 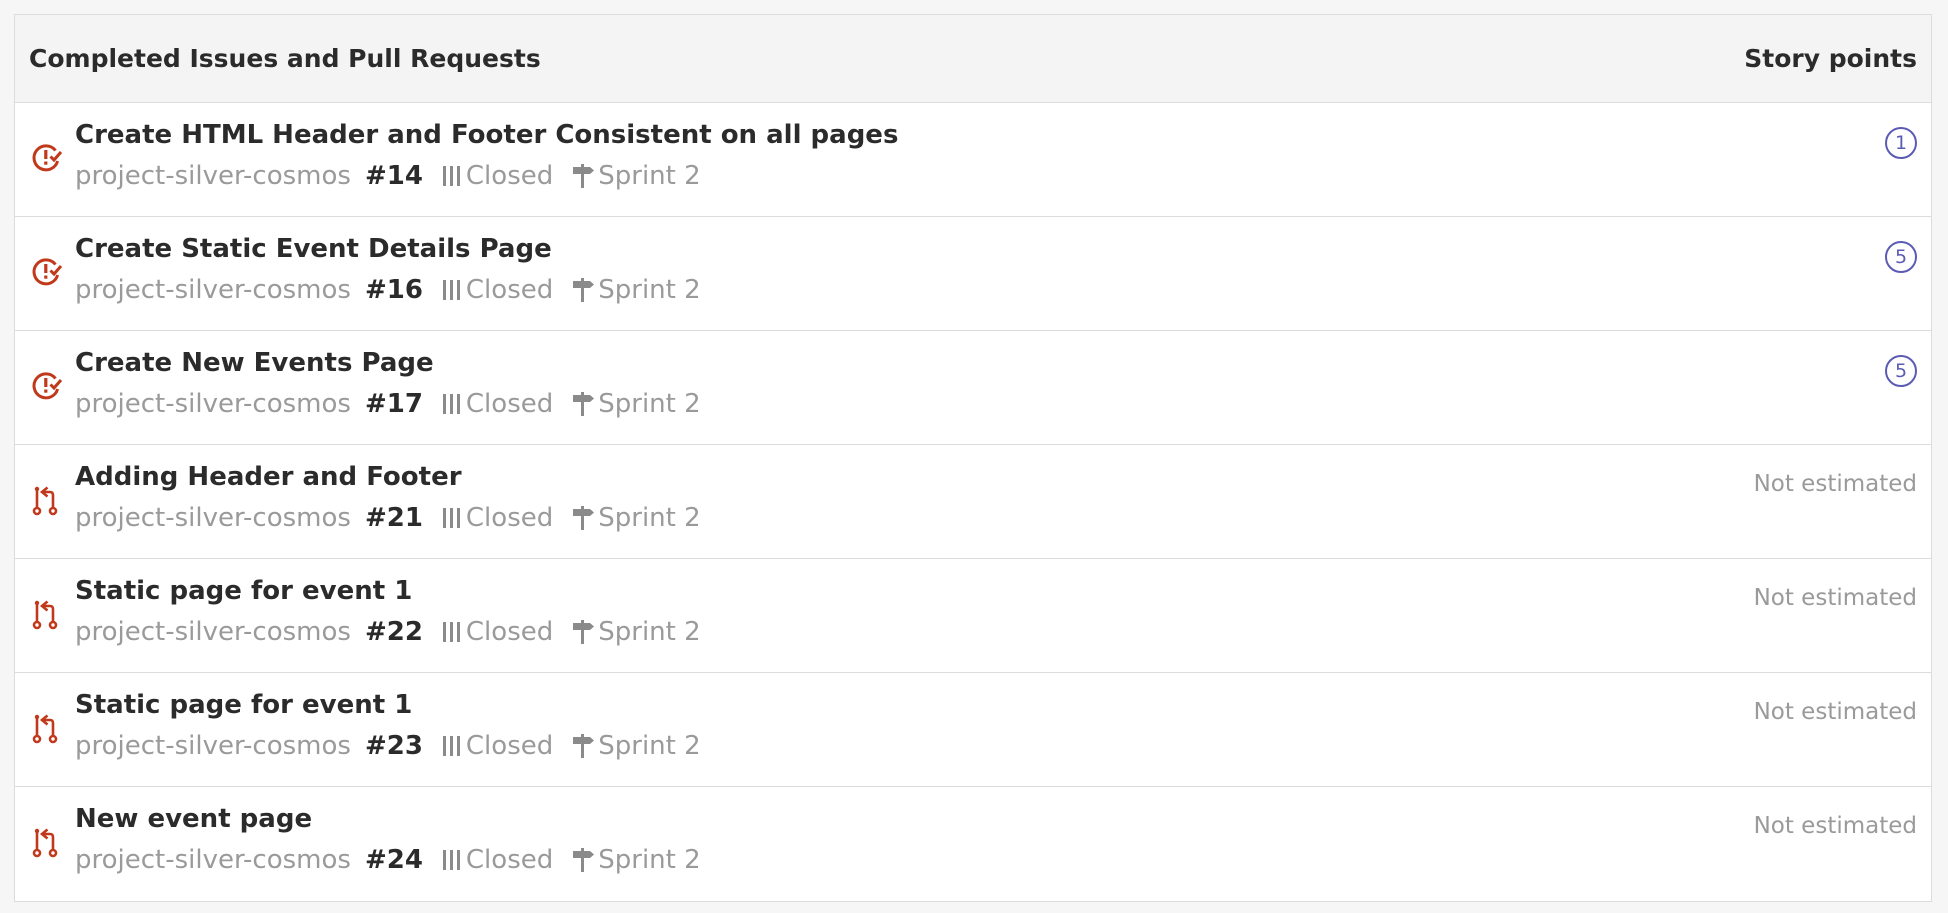 What do you see at coordinates (313, 249) in the screenshot?
I see `item-title: Create Static Event Details Page` at bounding box center [313, 249].